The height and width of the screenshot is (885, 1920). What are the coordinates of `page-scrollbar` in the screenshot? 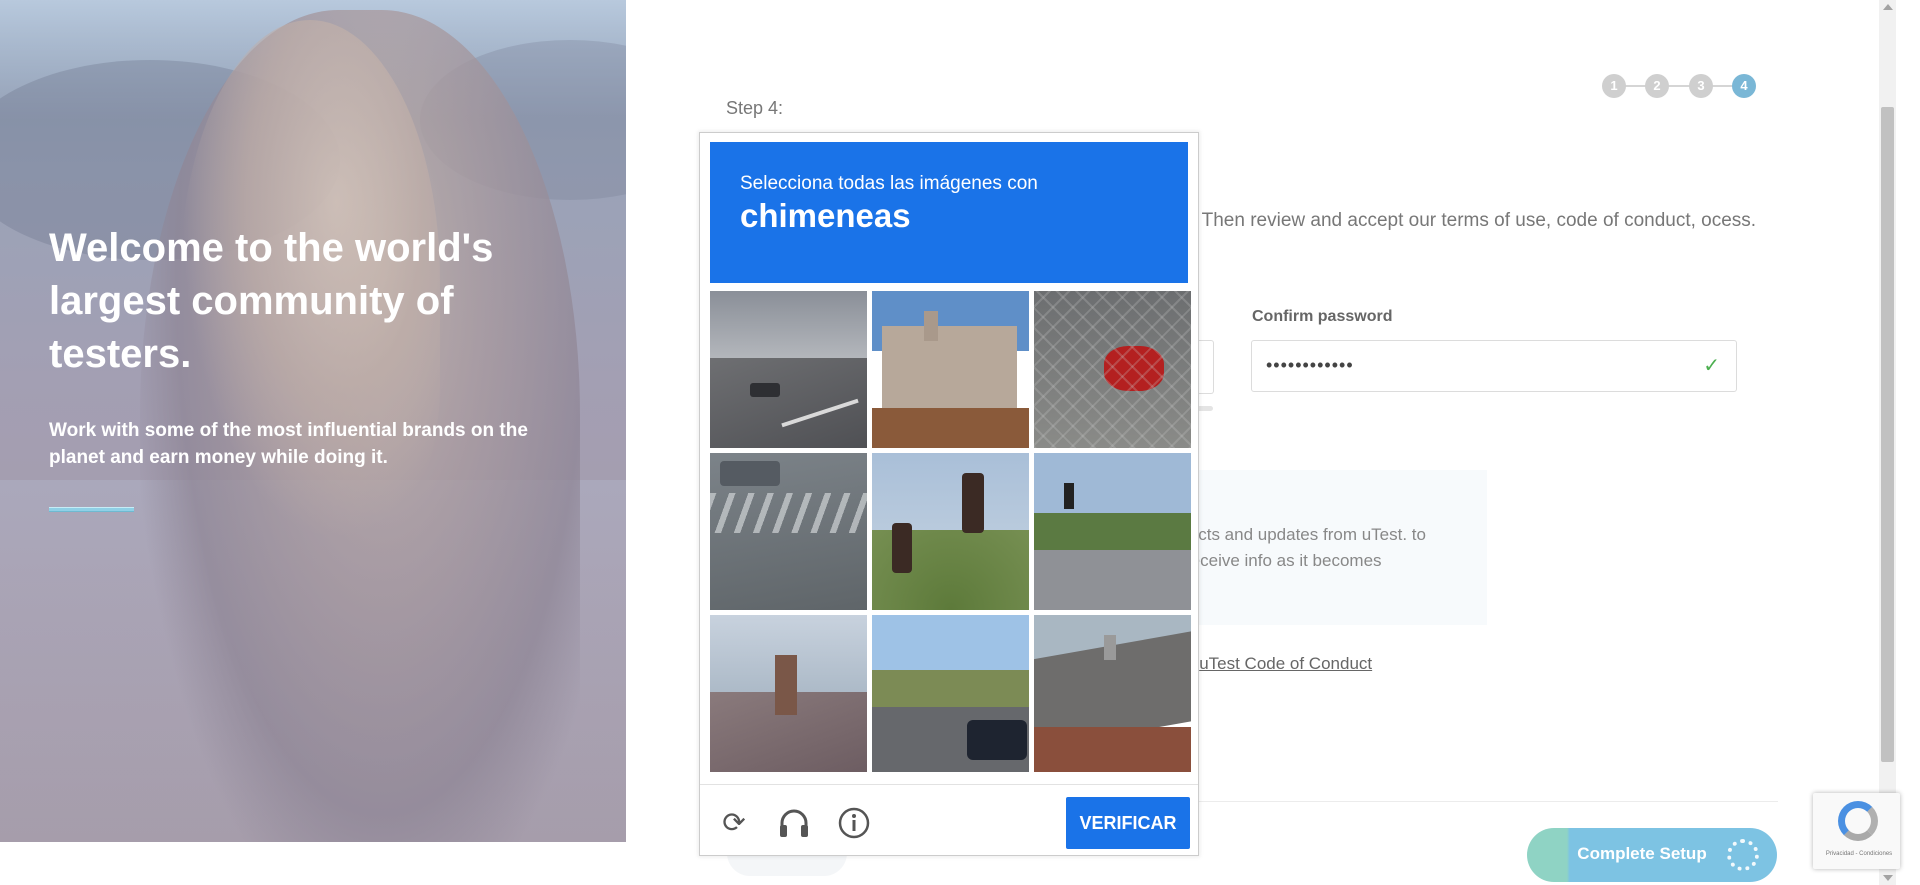 It's located at (1887, 442).